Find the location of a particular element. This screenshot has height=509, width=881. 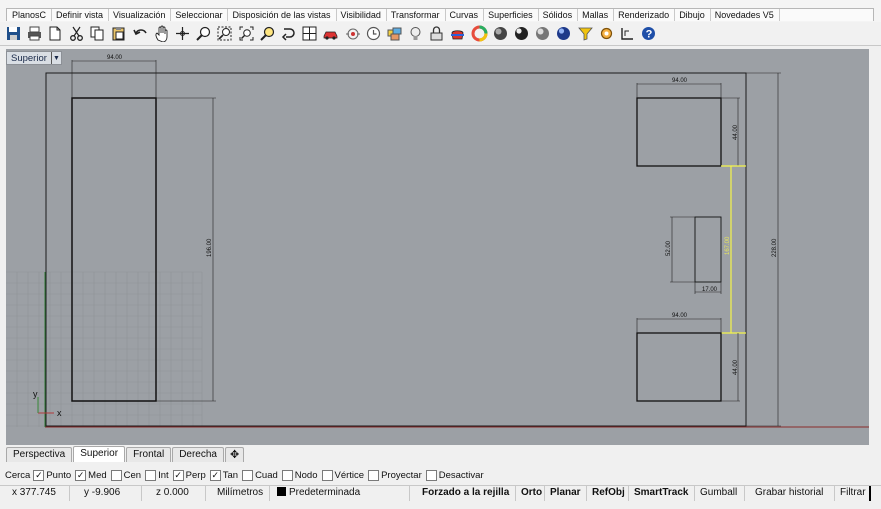

lock-icon is located at coordinates (437, 34).